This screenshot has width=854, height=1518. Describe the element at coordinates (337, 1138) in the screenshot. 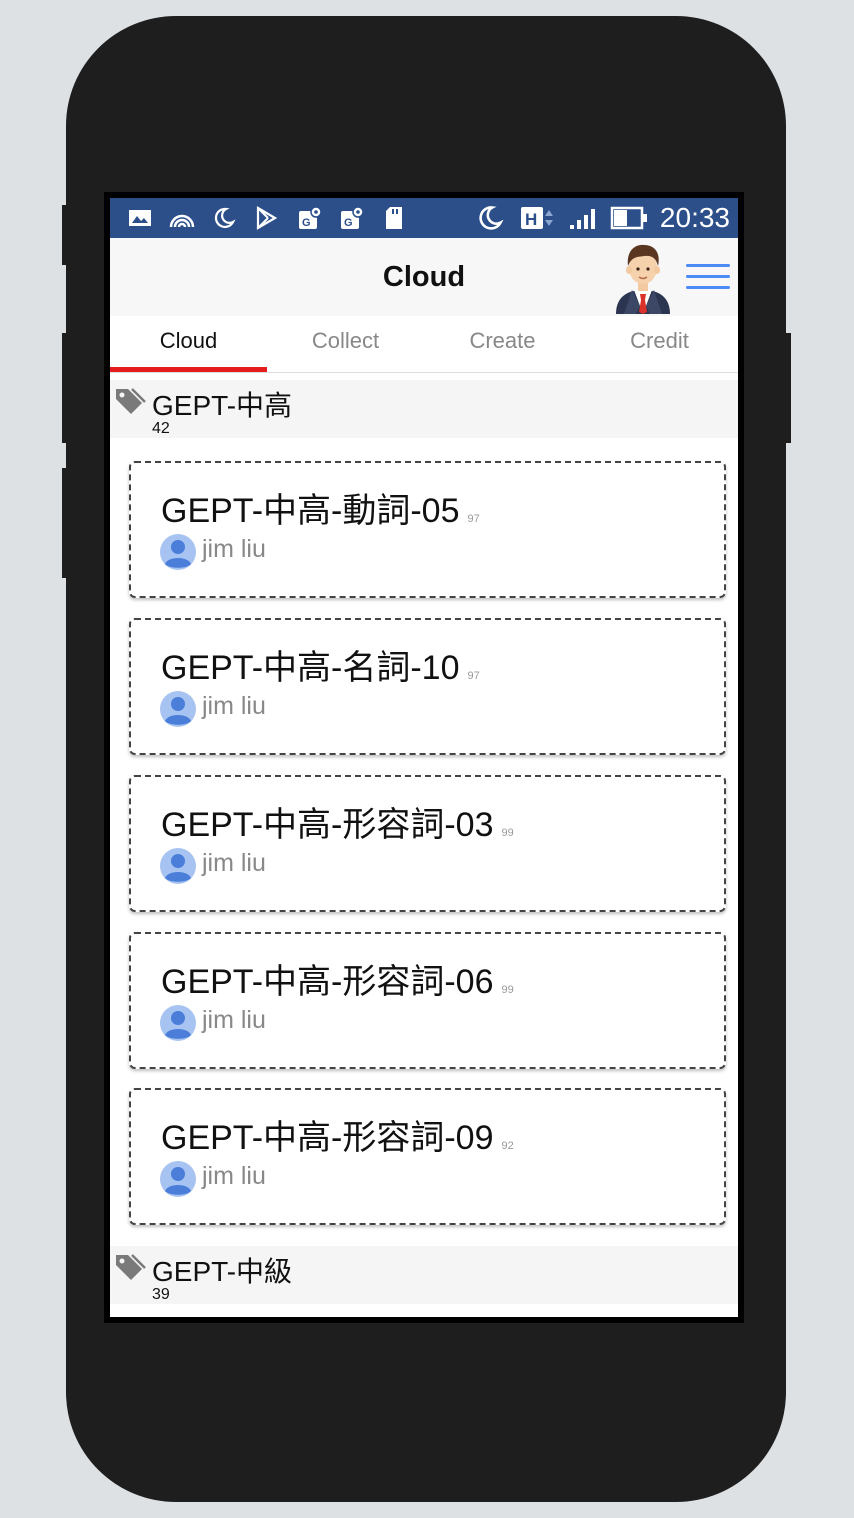

I see `deck-title: GEPT-中高-形容詞-09 92` at that location.